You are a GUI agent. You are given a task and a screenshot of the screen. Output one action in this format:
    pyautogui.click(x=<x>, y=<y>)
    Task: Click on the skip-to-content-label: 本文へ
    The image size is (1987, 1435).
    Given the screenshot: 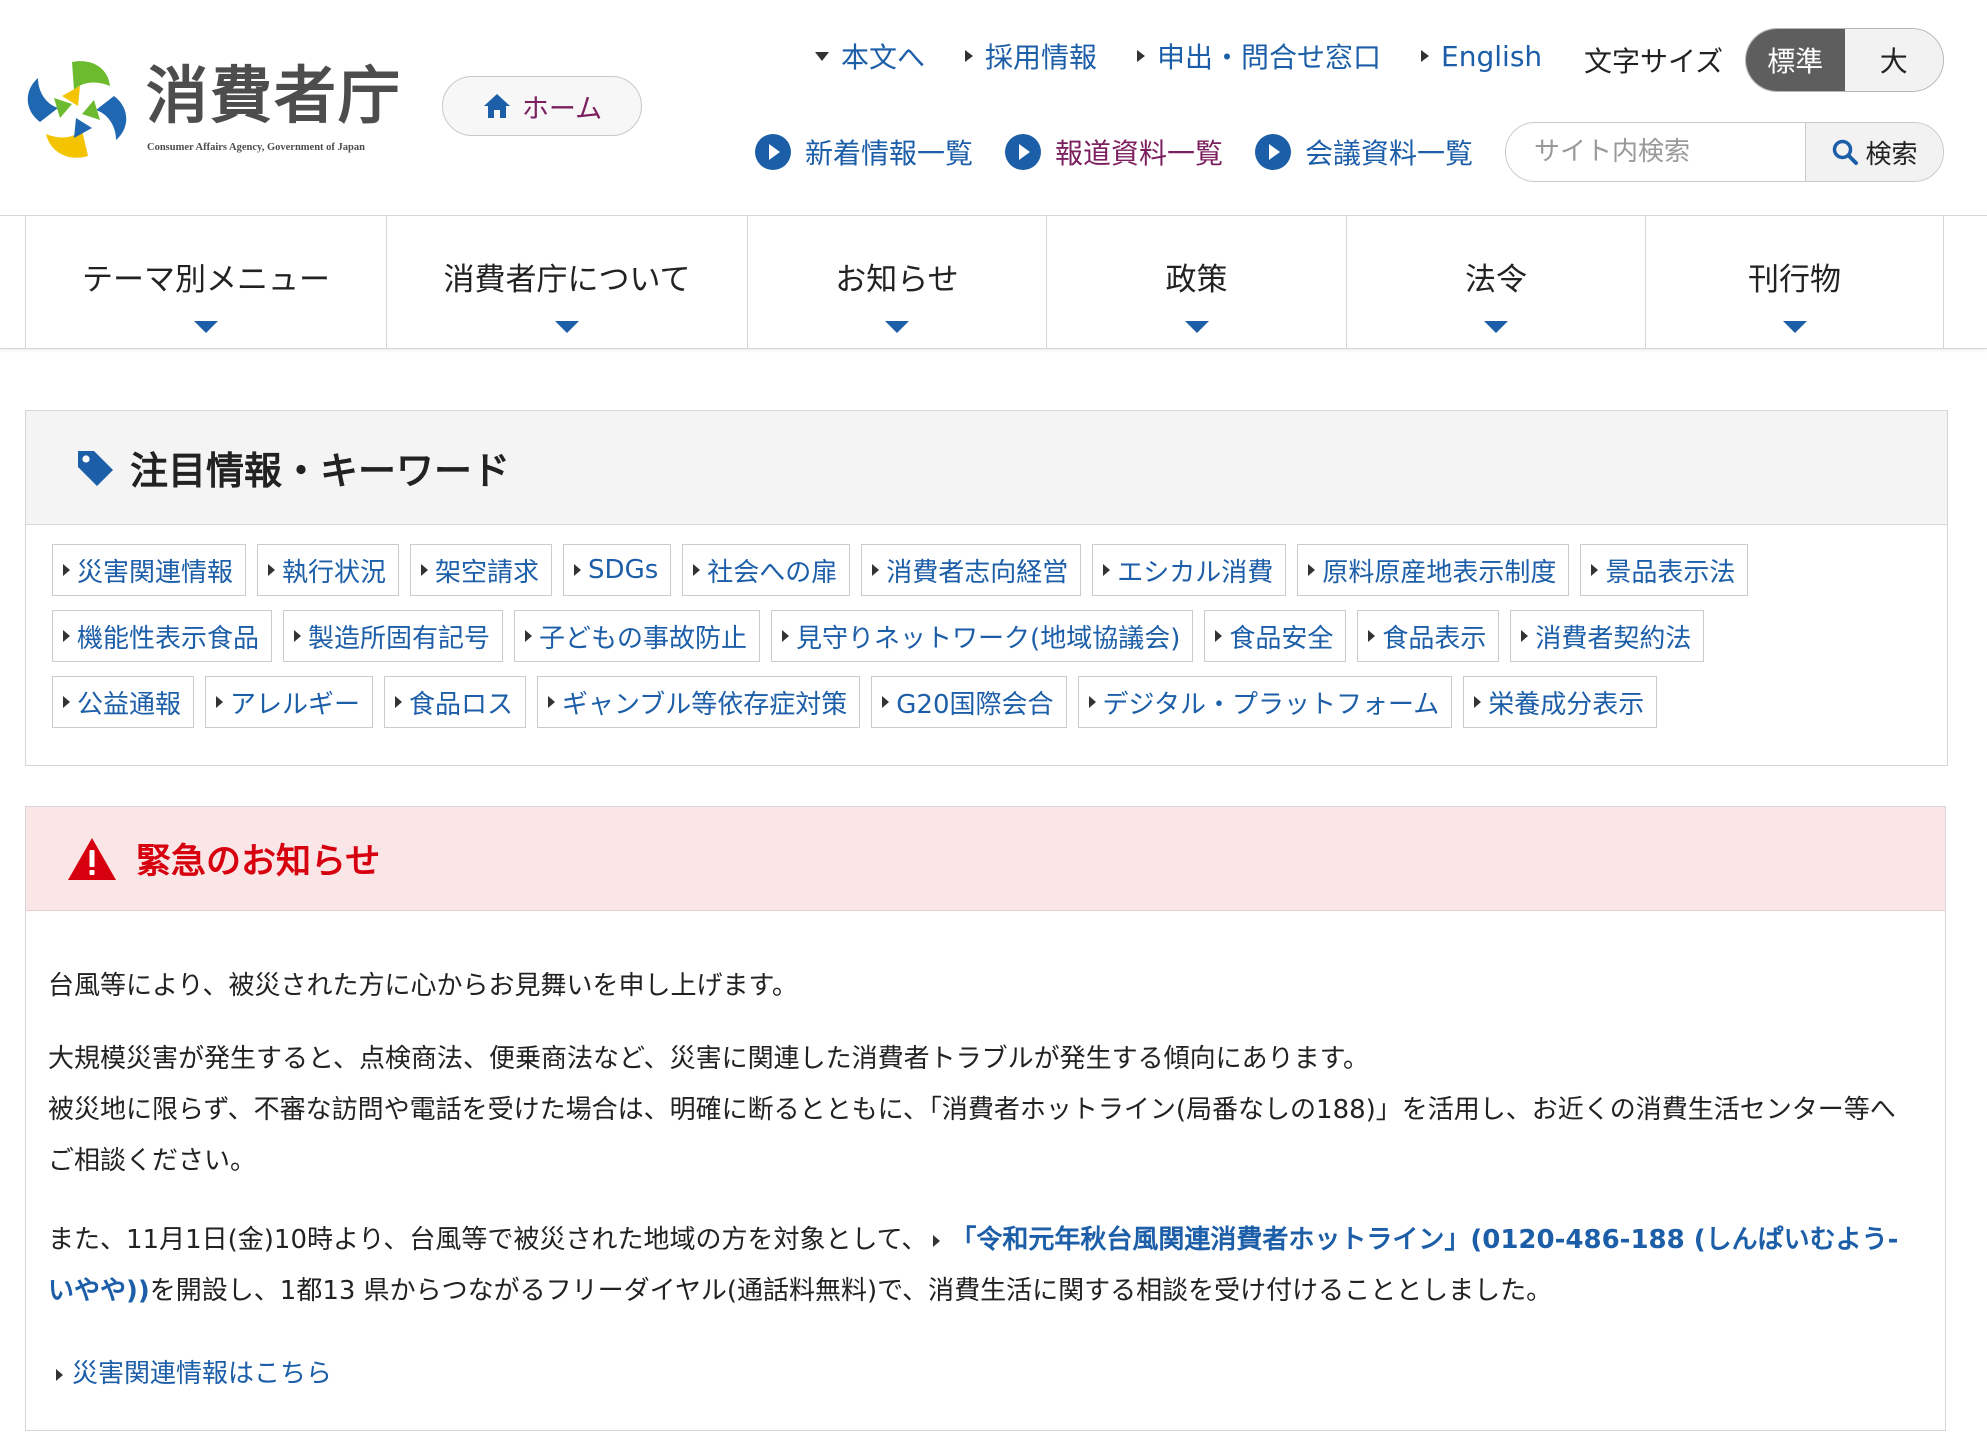 What is the action you would take?
    pyautogui.click(x=883, y=57)
    